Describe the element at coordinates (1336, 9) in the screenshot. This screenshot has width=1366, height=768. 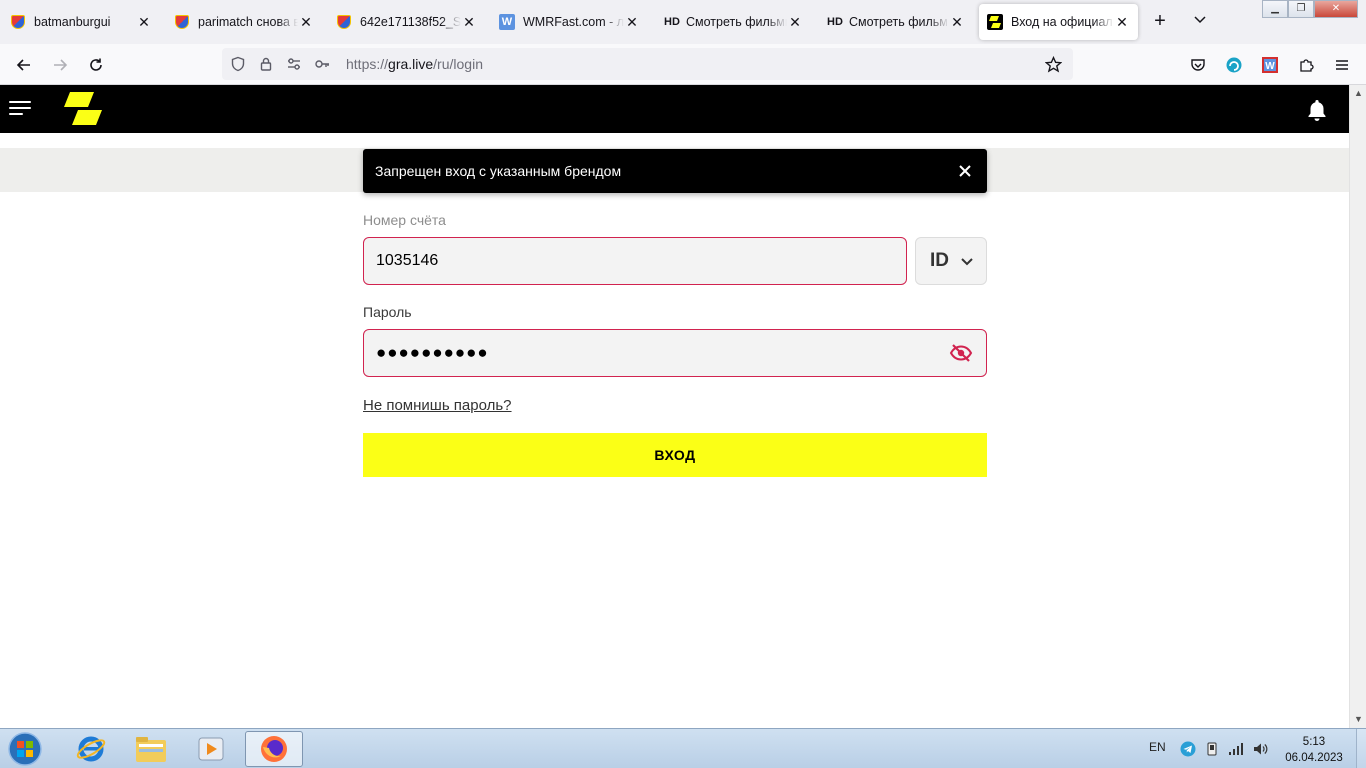
I see `close-window-button: ✕` at that location.